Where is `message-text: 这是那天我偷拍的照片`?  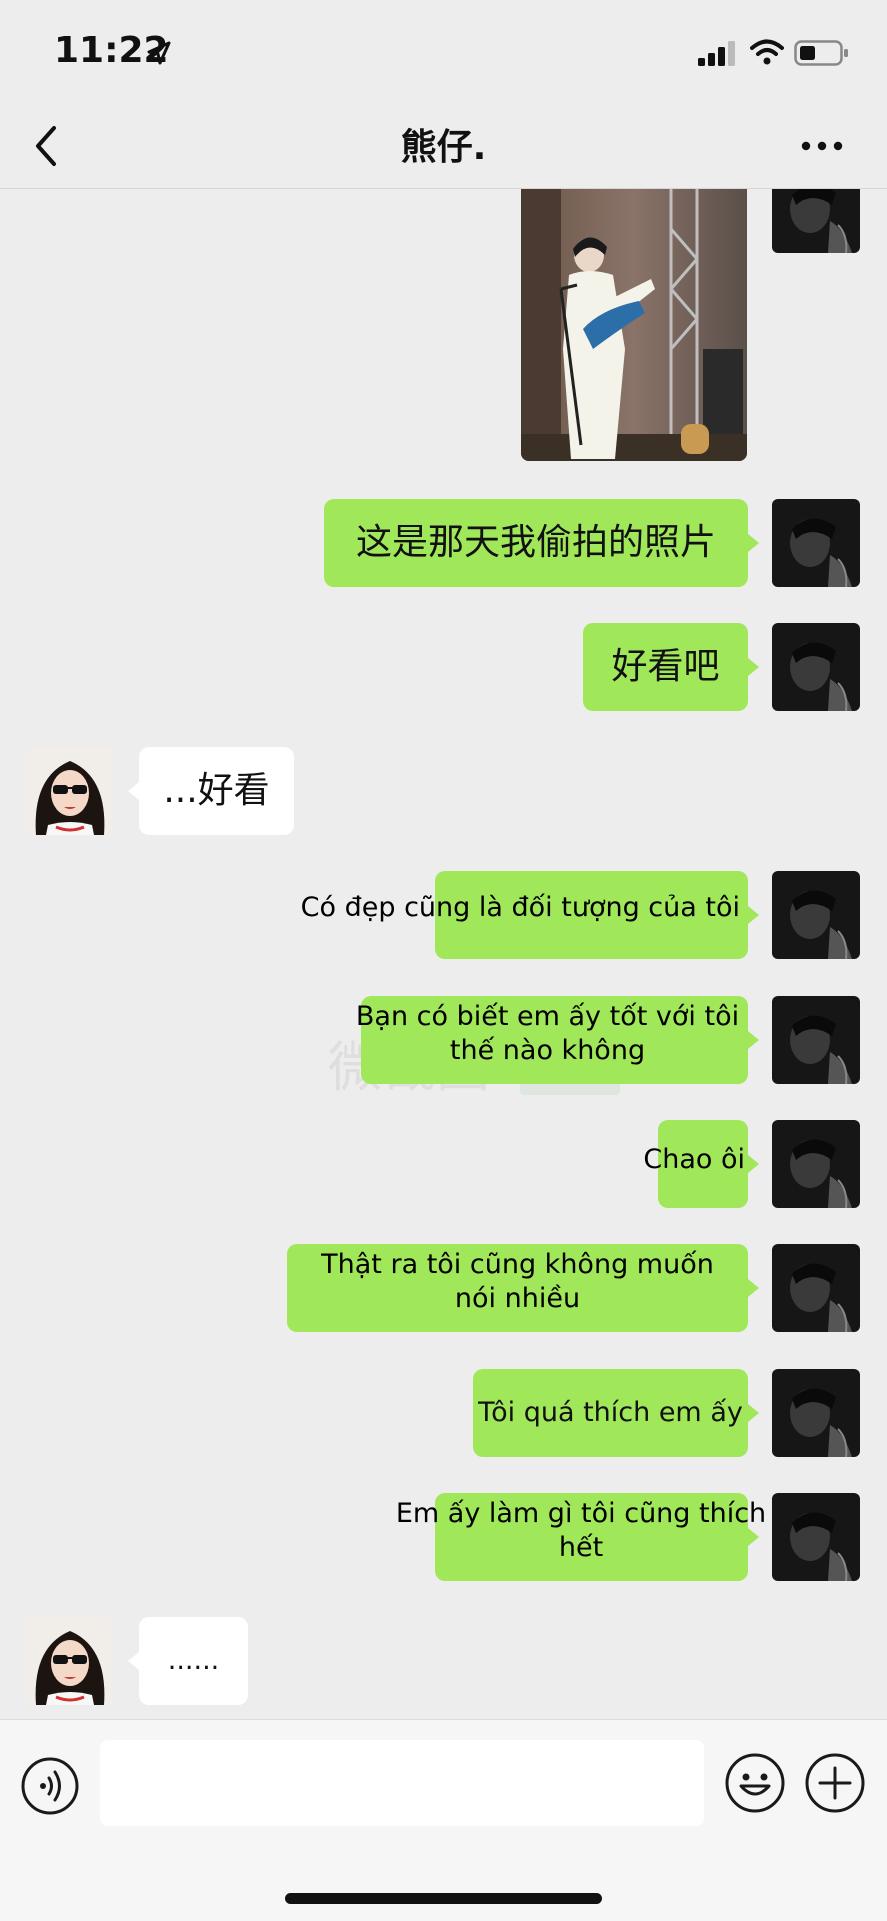
message-text: 这是那天我偷拍的照片 is located at coordinates (535, 543).